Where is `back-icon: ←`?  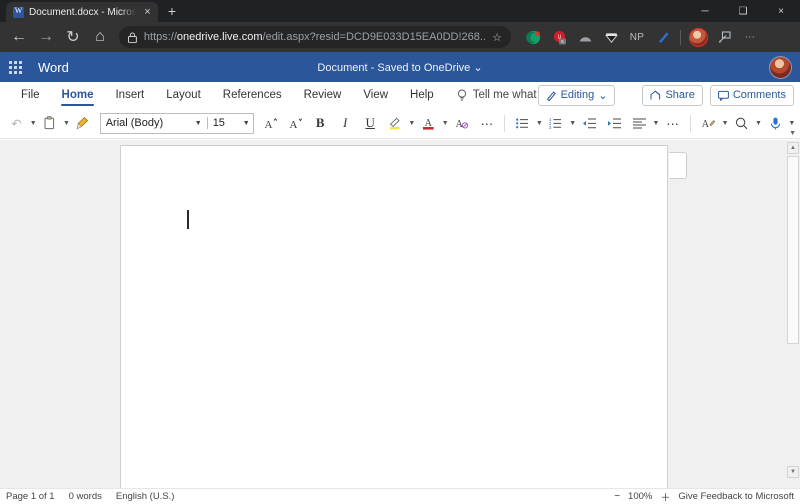 back-icon: ← is located at coordinates (19, 37).